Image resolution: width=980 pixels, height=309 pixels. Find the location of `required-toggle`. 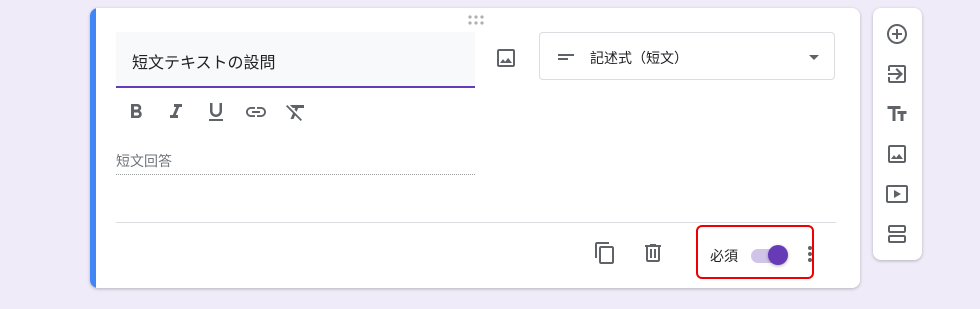

required-toggle is located at coordinates (769, 255).